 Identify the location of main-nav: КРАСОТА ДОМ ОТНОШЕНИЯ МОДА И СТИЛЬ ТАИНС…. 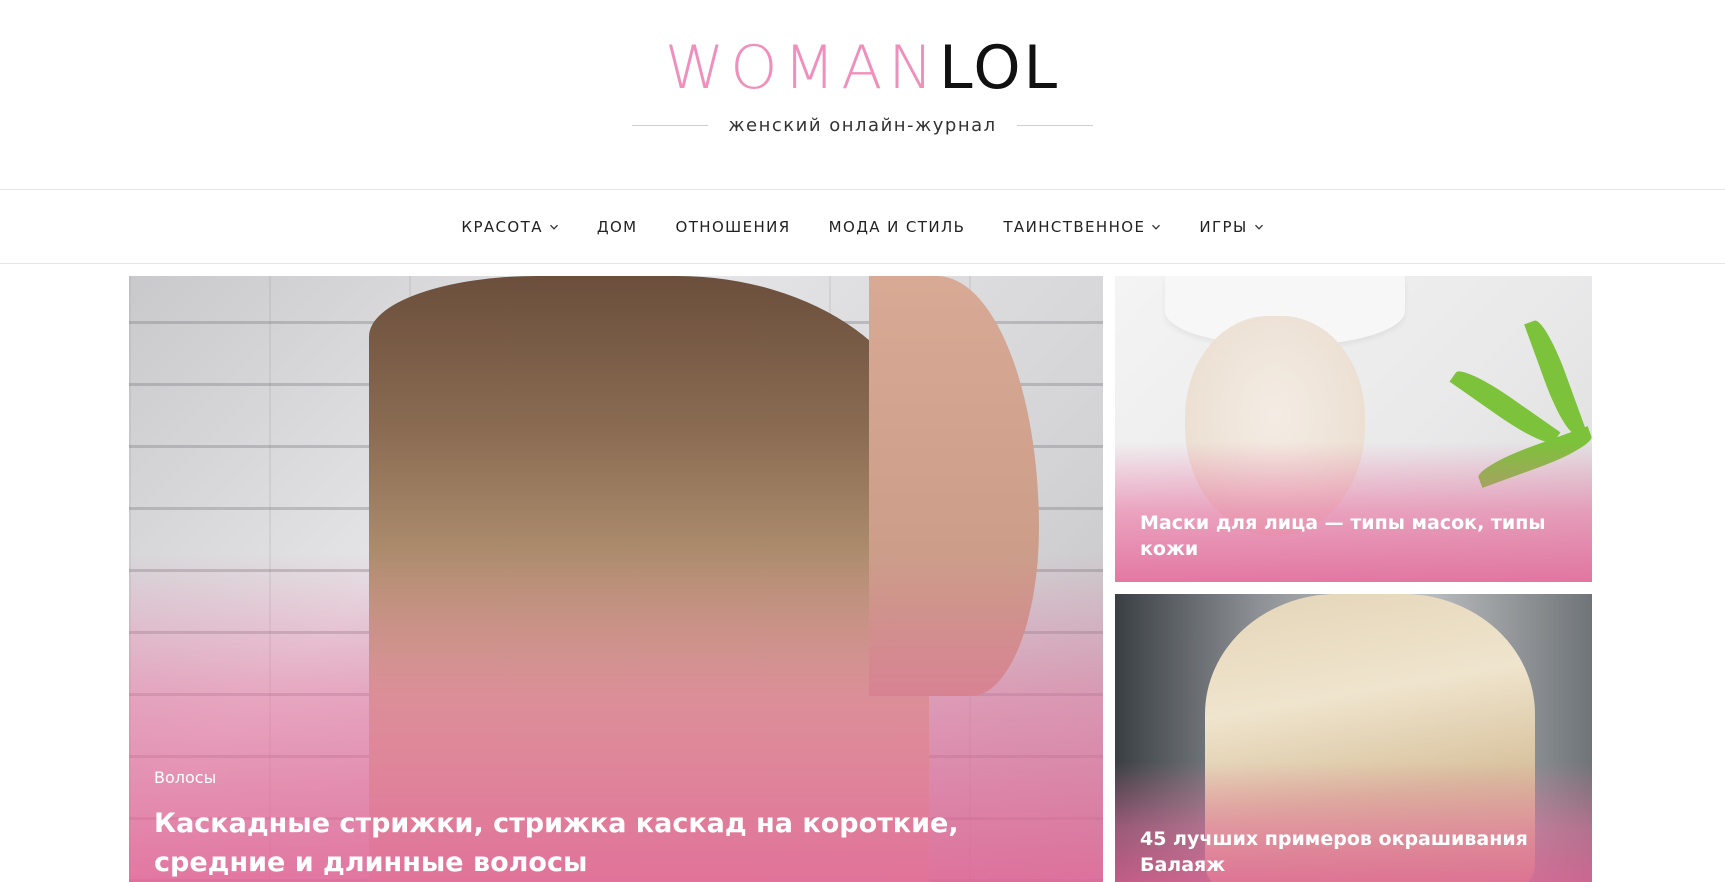
(862, 226).